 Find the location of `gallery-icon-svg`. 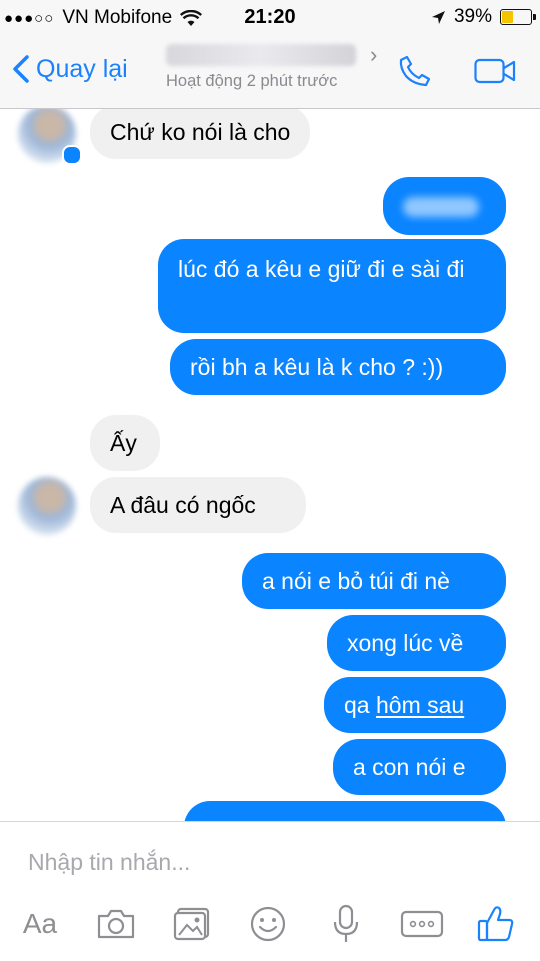

gallery-icon-svg is located at coordinates (191, 924).